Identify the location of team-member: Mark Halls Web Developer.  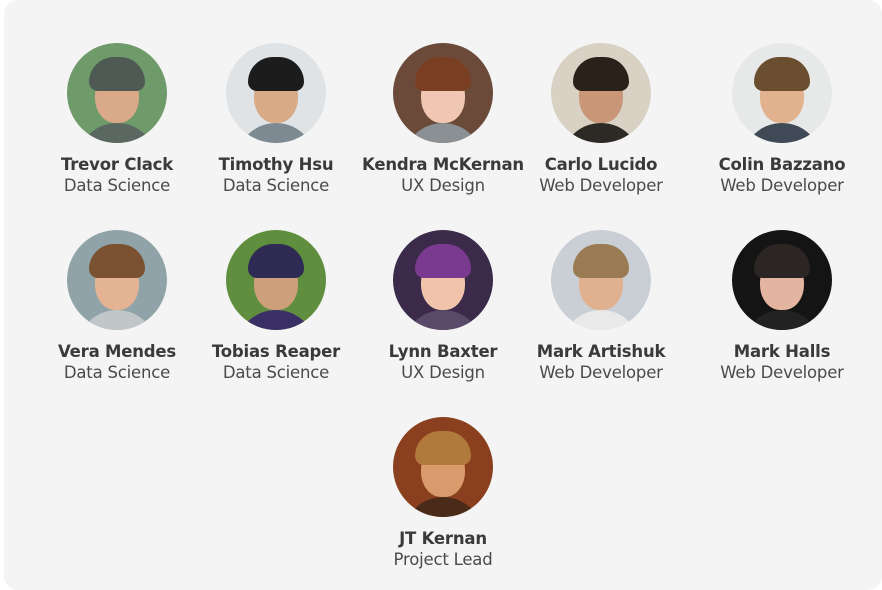
(782, 306).